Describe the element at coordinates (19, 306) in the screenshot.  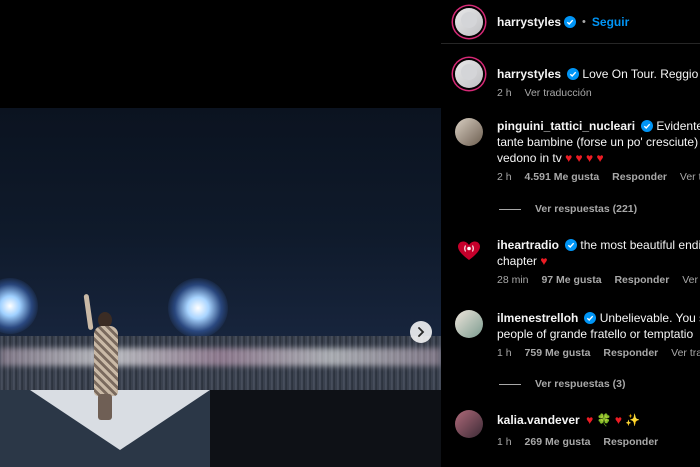
I see `stage-light-left` at that location.